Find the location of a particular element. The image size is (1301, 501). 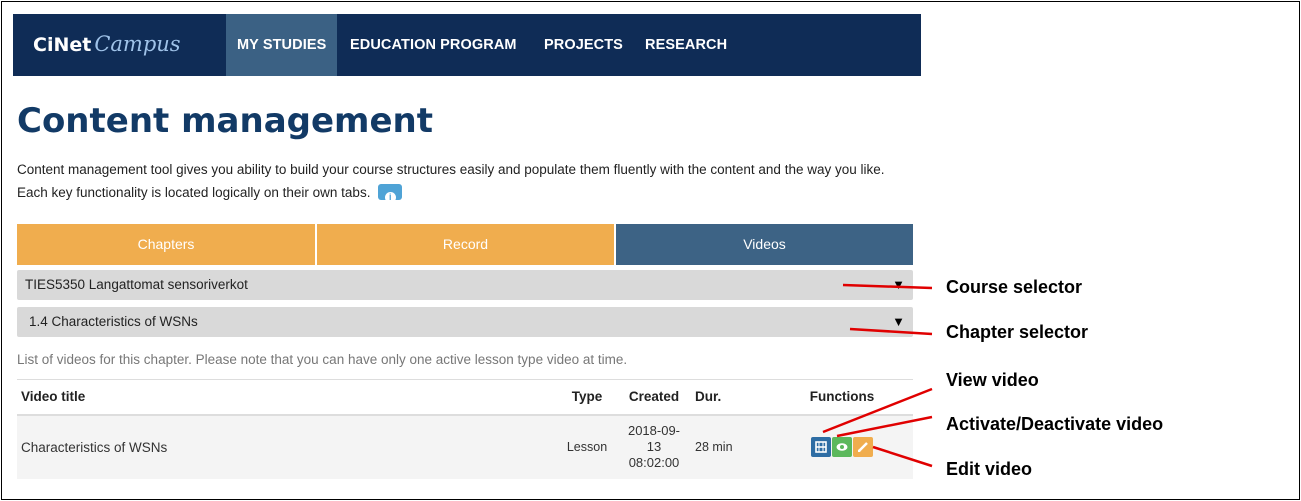

edit-video-pointer is located at coordinates (902, 456).